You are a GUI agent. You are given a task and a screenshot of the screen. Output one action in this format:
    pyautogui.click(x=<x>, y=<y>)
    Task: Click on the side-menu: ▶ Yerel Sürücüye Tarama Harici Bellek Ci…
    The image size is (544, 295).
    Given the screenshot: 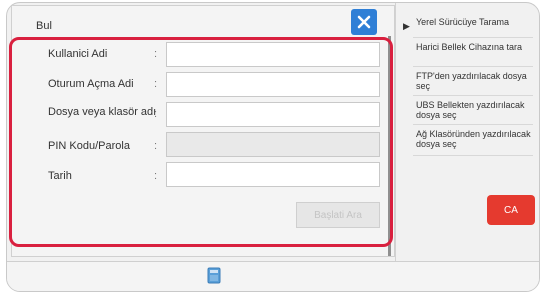 What is the action you would take?
    pyautogui.click(x=471, y=89)
    